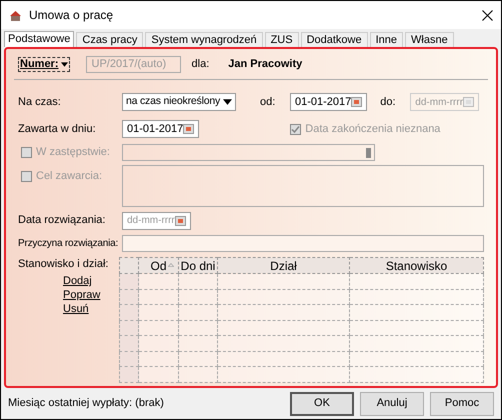 Image resolution: width=502 pixels, height=420 pixels. I want to click on dialog-button: Pomoc, so click(462, 404).